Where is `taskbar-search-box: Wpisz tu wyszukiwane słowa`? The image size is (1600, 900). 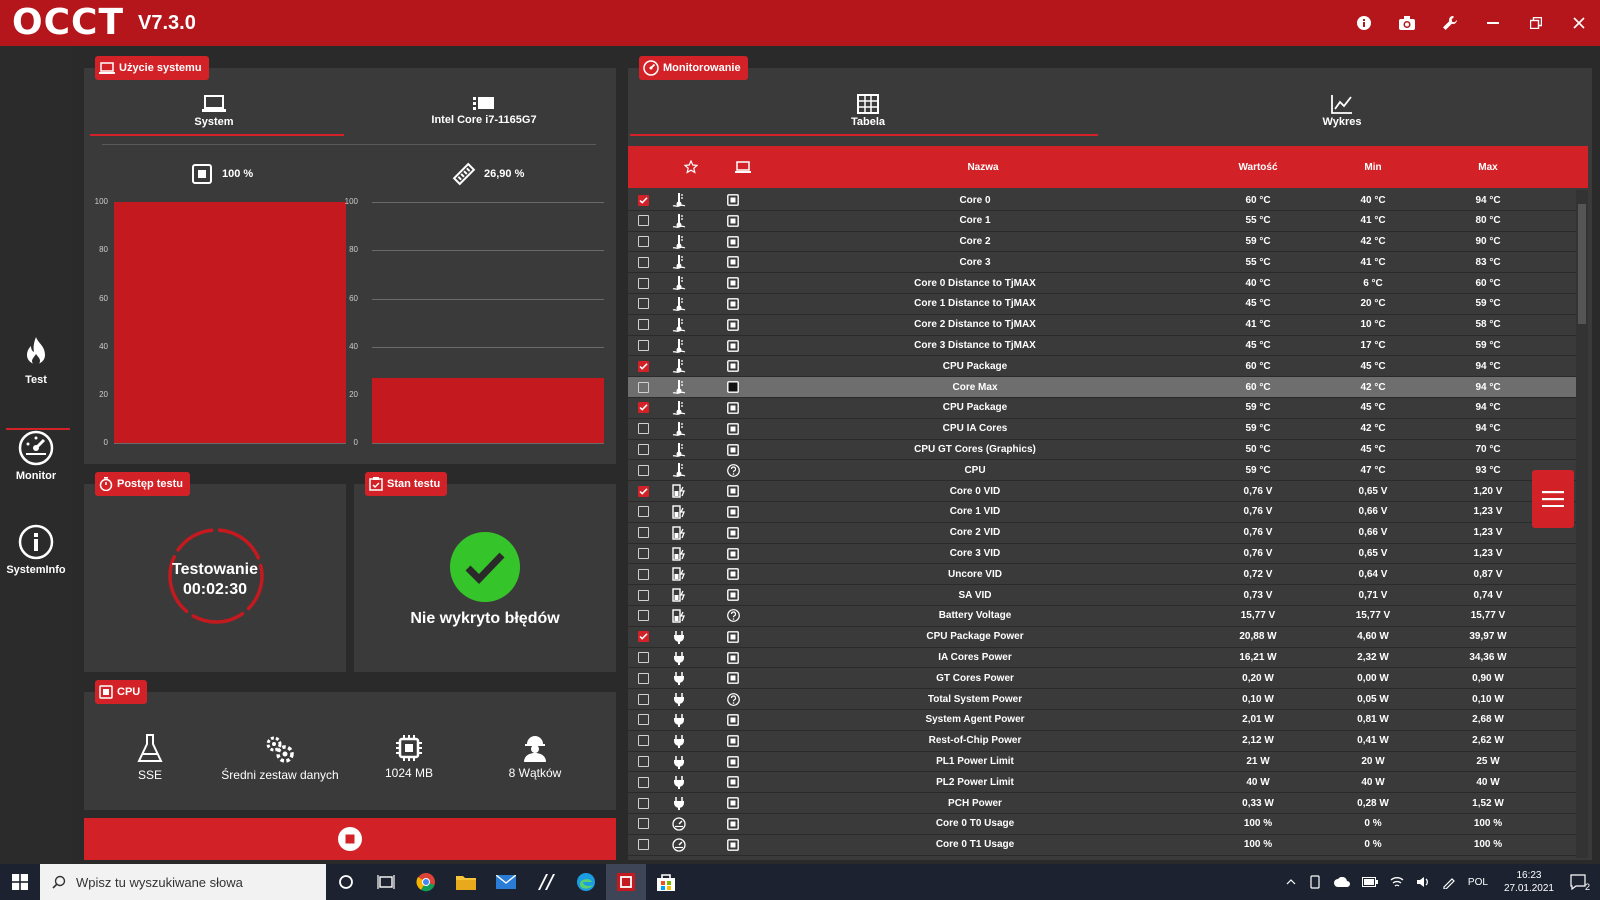
taskbar-search-box: Wpisz tu wyszukiwane słowa is located at coordinates (183, 882).